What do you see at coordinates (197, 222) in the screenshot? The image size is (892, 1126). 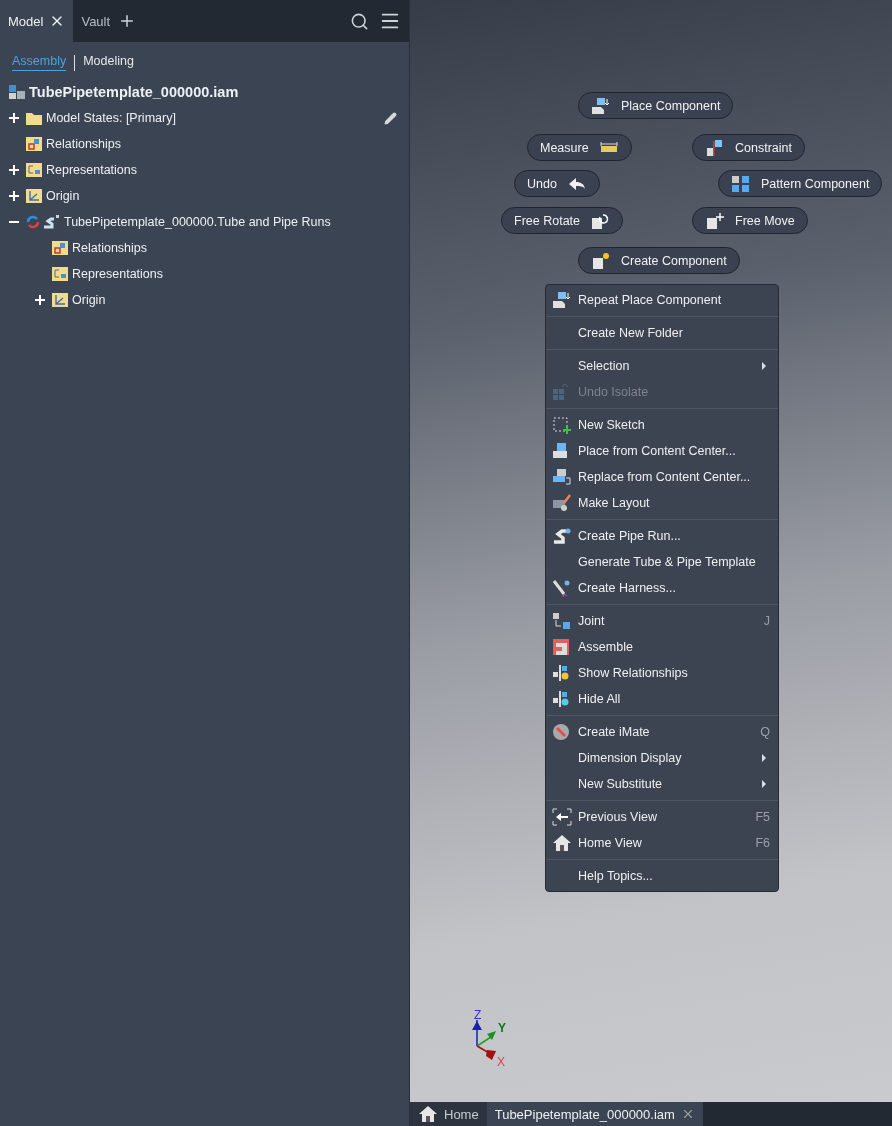 I see `tree-item: TubePipetemplate_000000.Tube and Pipe Runs` at bounding box center [197, 222].